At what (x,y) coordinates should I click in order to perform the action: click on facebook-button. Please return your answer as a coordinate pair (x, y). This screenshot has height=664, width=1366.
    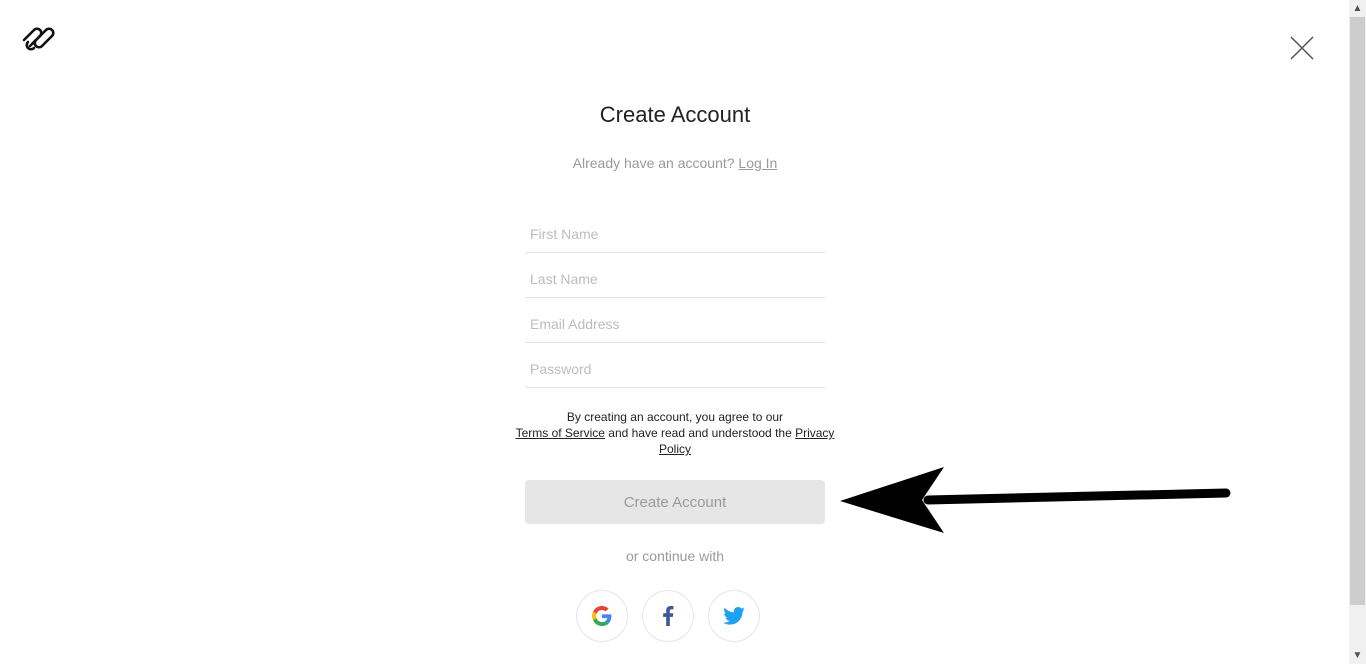
    Looking at the image, I should click on (668, 616).